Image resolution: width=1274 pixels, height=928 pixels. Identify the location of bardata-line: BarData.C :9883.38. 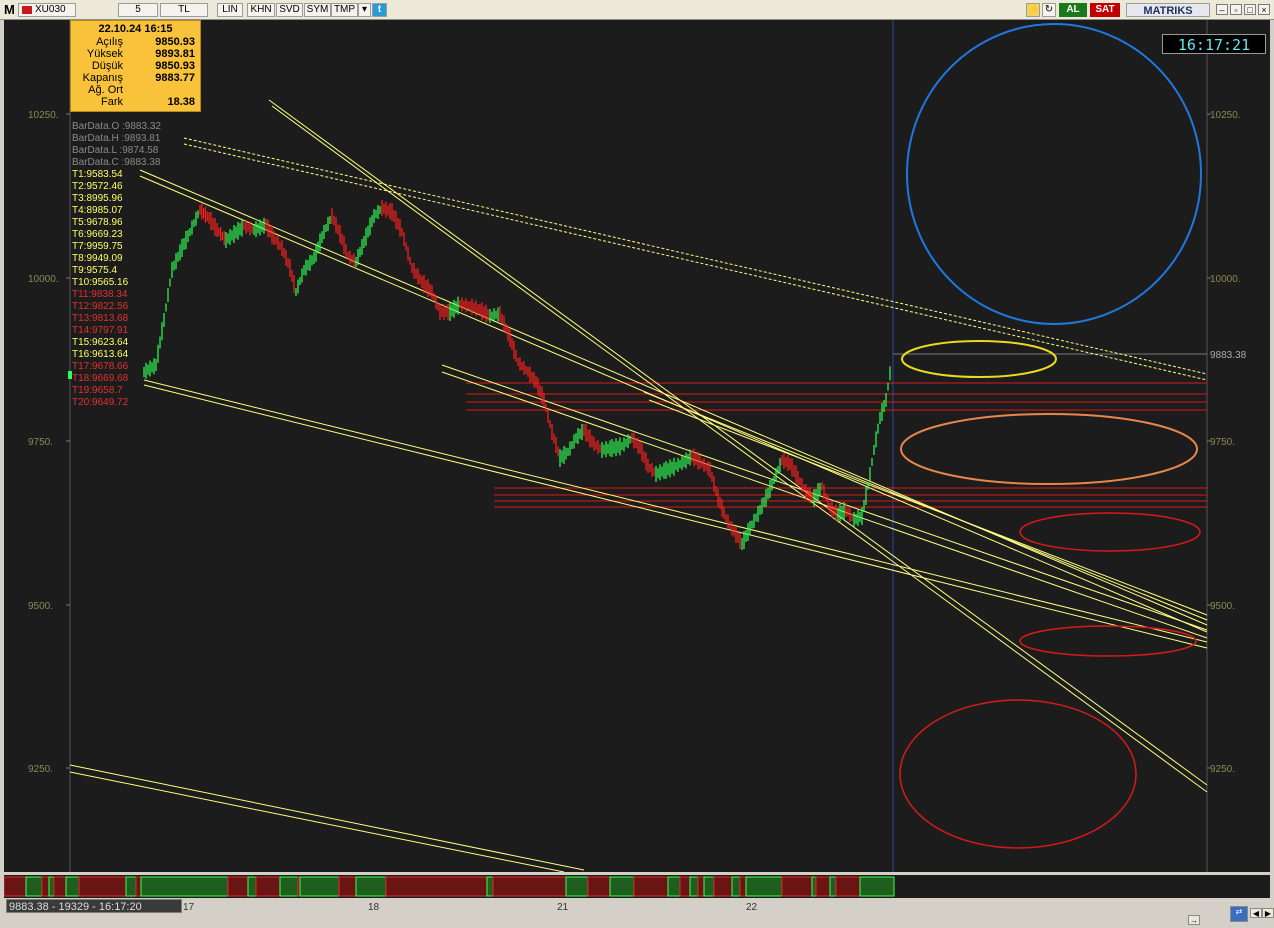
(116, 162).